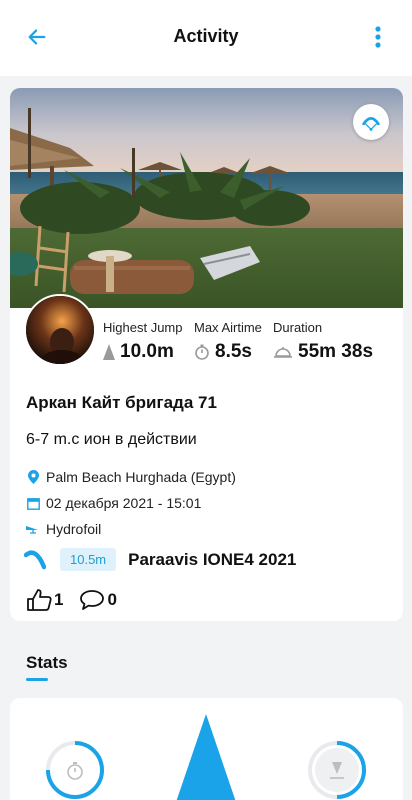 This screenshot has height=800, width=412. What do you see at coordinates (71, 600) in the screenshot?
I see `social-bar: 1 0` at bounding box center [71, 600].